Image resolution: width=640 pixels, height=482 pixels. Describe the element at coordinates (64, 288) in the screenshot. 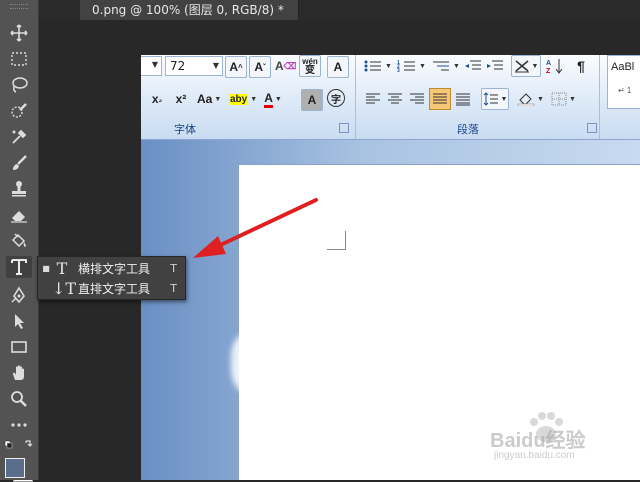

I see `vertical-type-icon: ↓T` at that location.